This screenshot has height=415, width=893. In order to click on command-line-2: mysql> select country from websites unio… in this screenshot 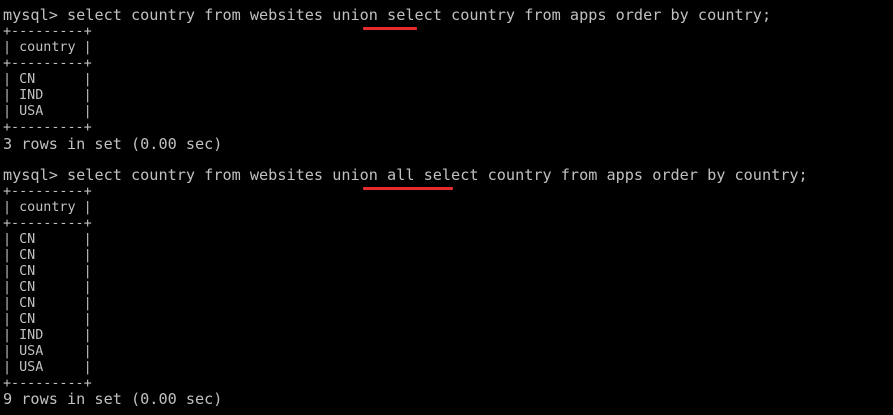, I will do `click(405, 175)`.